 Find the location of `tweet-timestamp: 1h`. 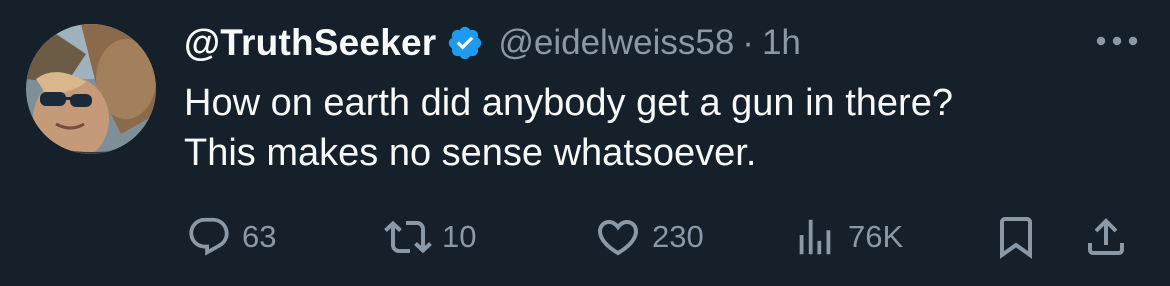

tweet-timestamp: 1h is located at coordinates (781, 43).